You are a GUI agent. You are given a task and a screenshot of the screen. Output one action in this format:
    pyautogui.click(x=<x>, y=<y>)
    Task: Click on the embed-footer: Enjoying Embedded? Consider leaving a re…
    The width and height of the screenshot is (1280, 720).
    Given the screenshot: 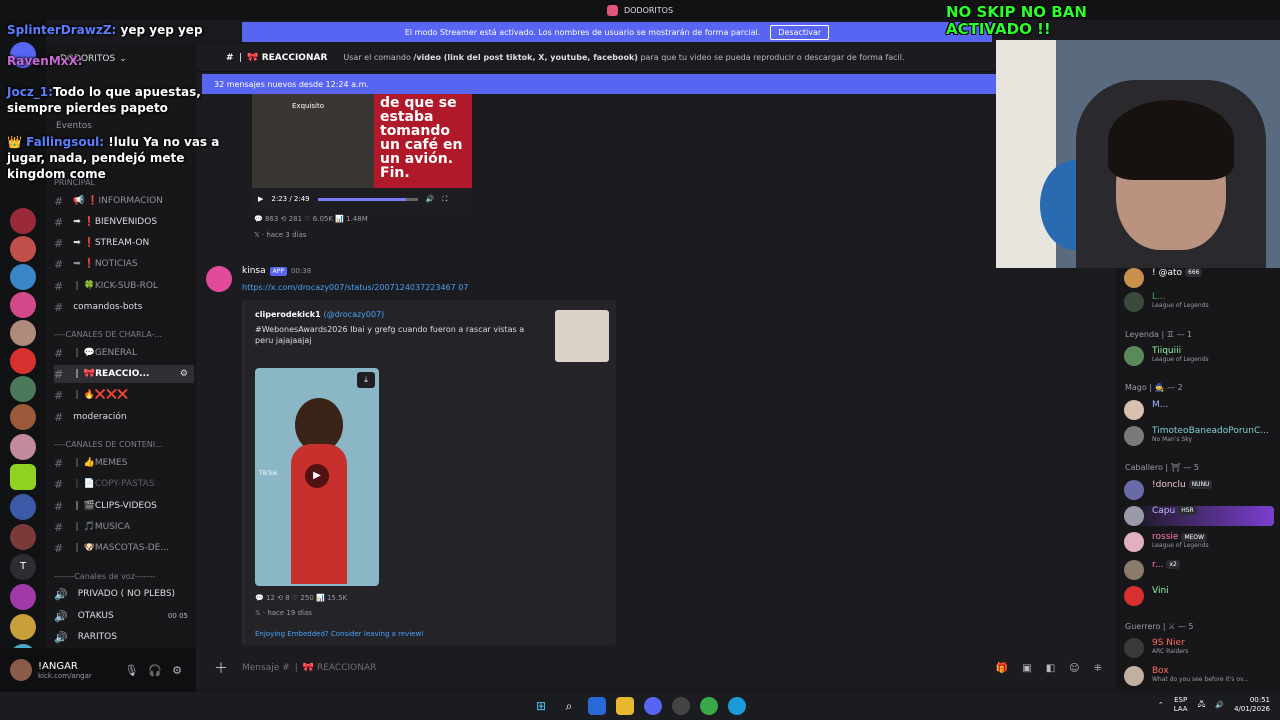 What is the action you would take?
    pyautogui.click(x=339, y=634)
    